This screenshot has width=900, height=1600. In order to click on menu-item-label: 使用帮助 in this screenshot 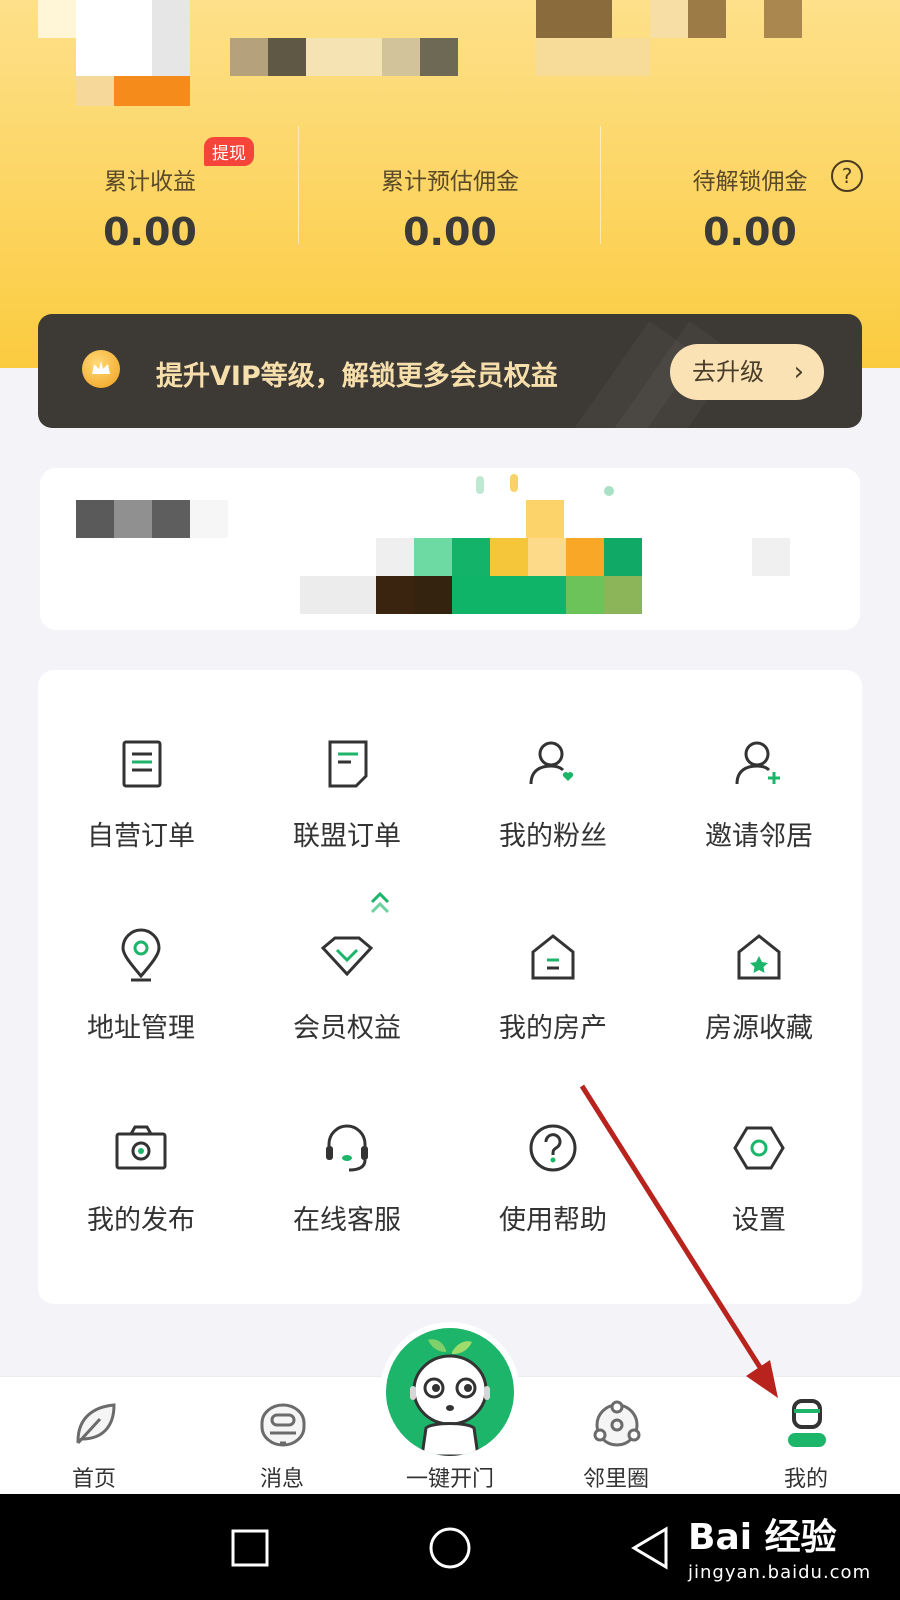, I will do `click(553, 1220)`.